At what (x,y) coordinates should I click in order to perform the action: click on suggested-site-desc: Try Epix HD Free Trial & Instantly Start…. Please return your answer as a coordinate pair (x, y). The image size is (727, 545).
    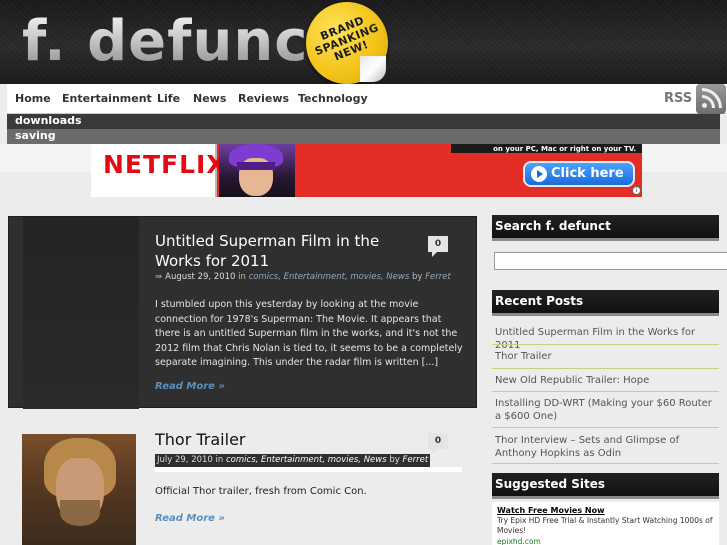
    Looking at the image, I should click on (605, 525).